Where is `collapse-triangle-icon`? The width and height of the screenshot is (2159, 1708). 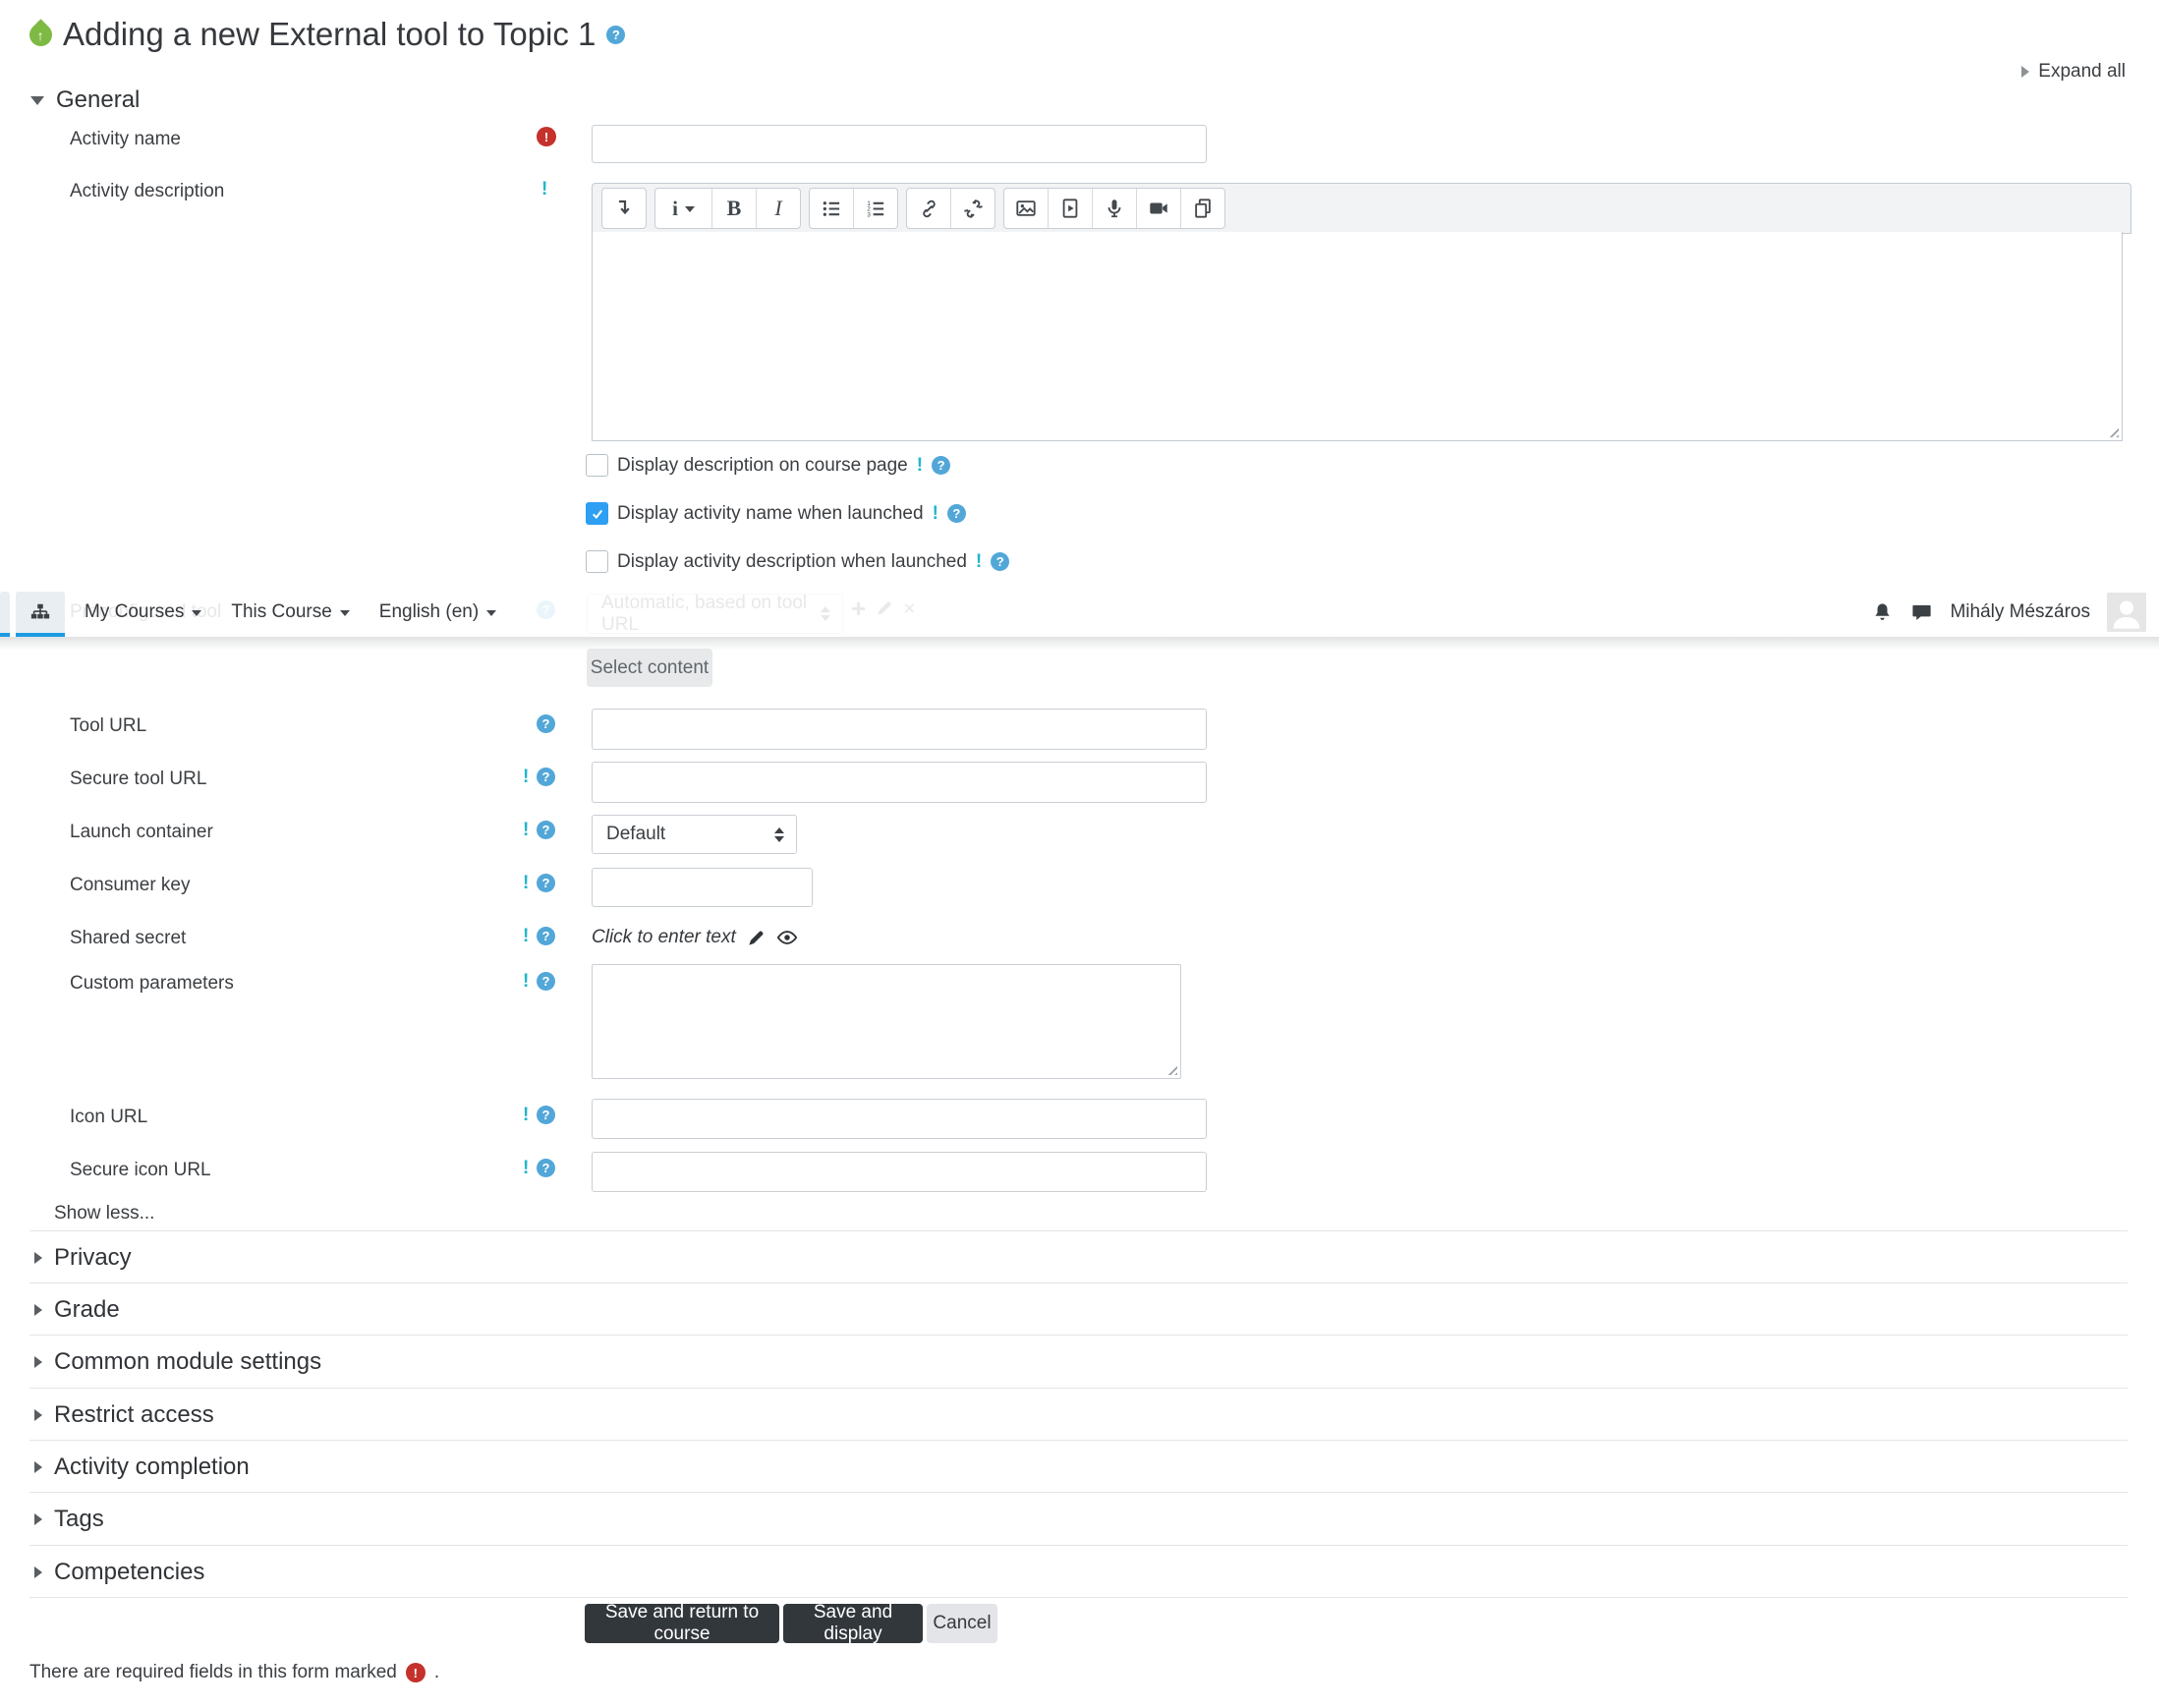 collapse-triangle-icon is located at coordinates (37, 100).